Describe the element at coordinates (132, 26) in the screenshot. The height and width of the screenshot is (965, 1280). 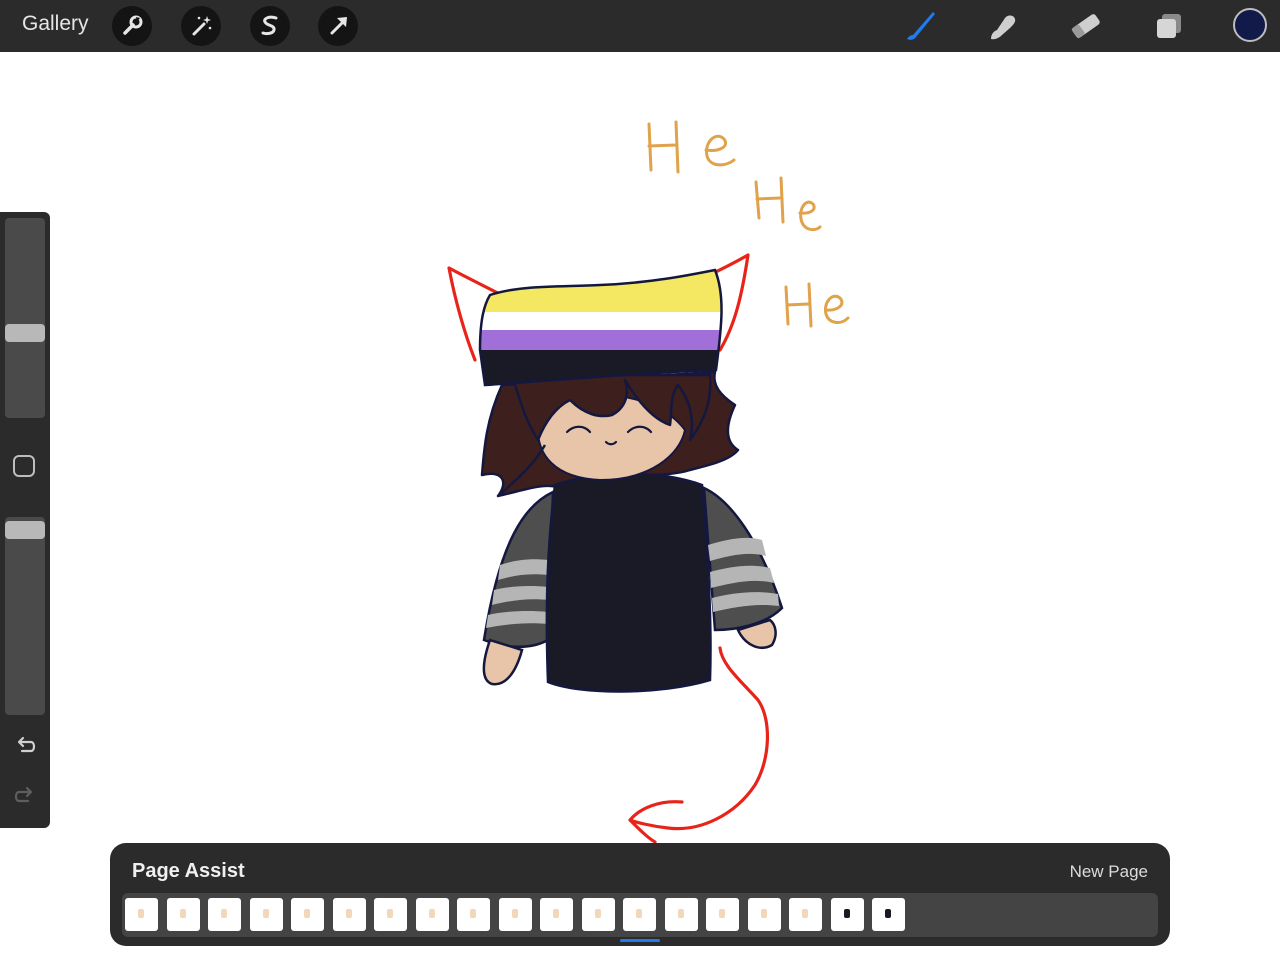
I see `wrench-icon` at that location.